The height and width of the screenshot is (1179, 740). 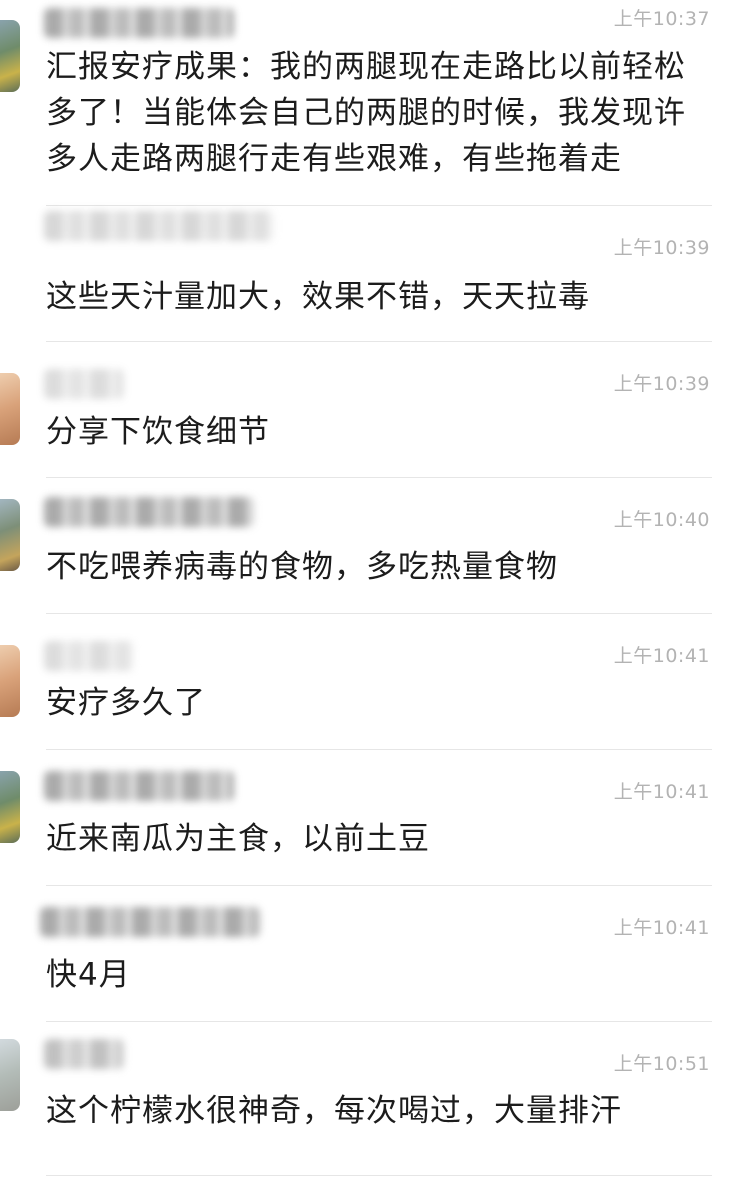 I want to click on message-text: 这个柠檬水很神奇，每次喝过，大量排汗, so click(x=334, y=1111).